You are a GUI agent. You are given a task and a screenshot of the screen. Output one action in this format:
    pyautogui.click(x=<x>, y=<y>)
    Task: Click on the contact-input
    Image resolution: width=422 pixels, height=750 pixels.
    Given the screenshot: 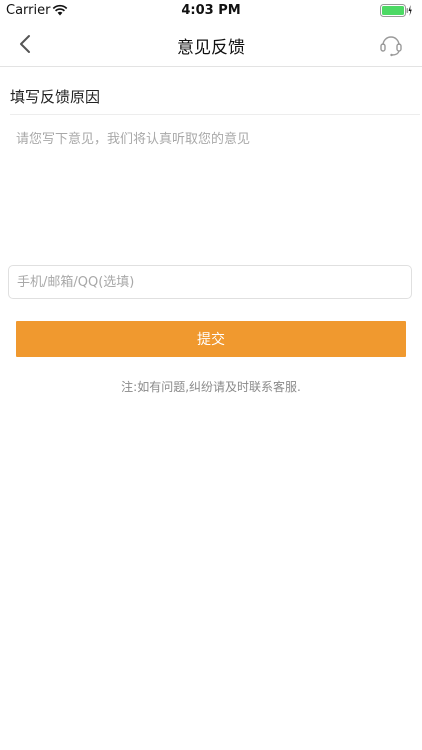 What is the action you would take?
    pyautogui.click(x=210, y=282)
    